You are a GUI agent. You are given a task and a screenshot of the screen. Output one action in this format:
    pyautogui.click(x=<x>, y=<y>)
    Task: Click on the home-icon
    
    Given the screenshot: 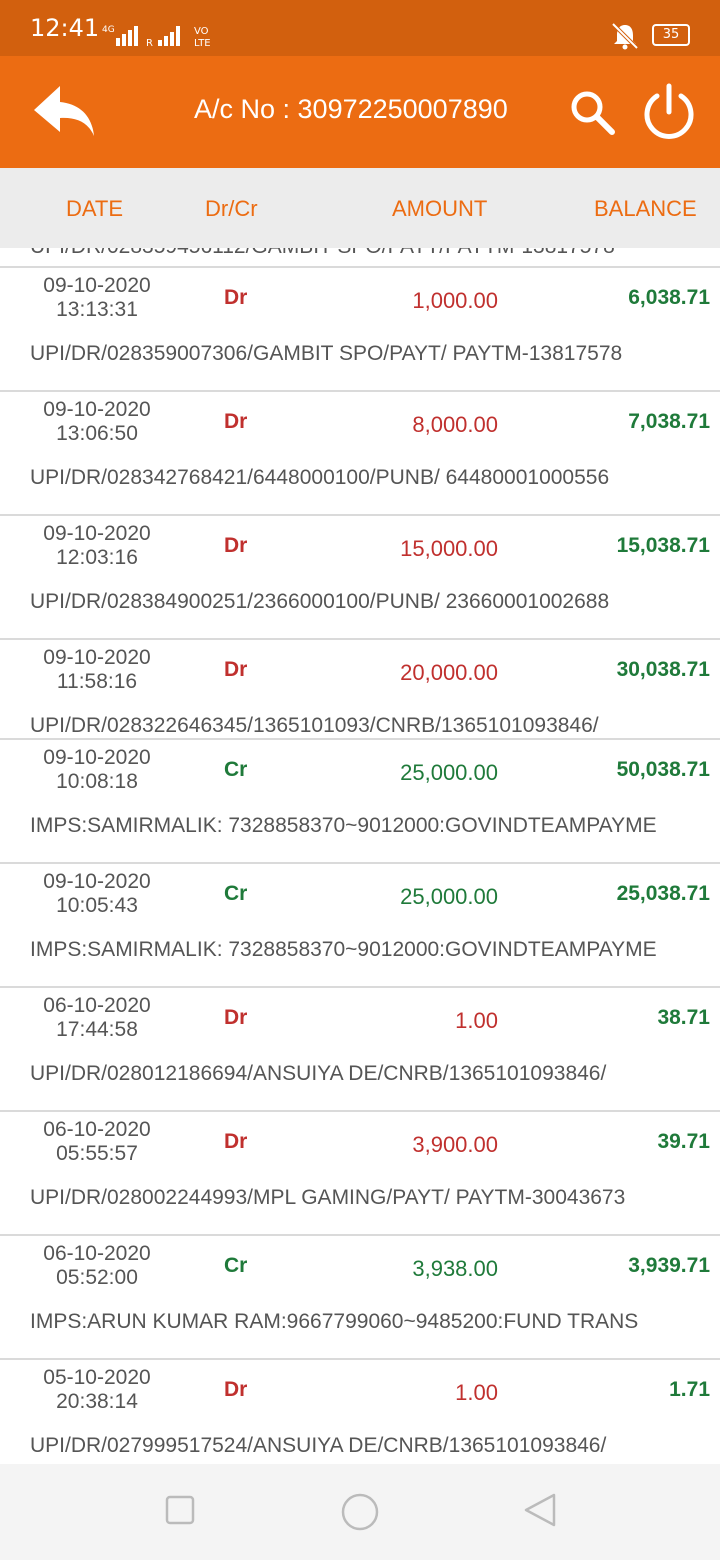 What is the action you would take?
    pyautogui.click(x=360, y=1512)
    